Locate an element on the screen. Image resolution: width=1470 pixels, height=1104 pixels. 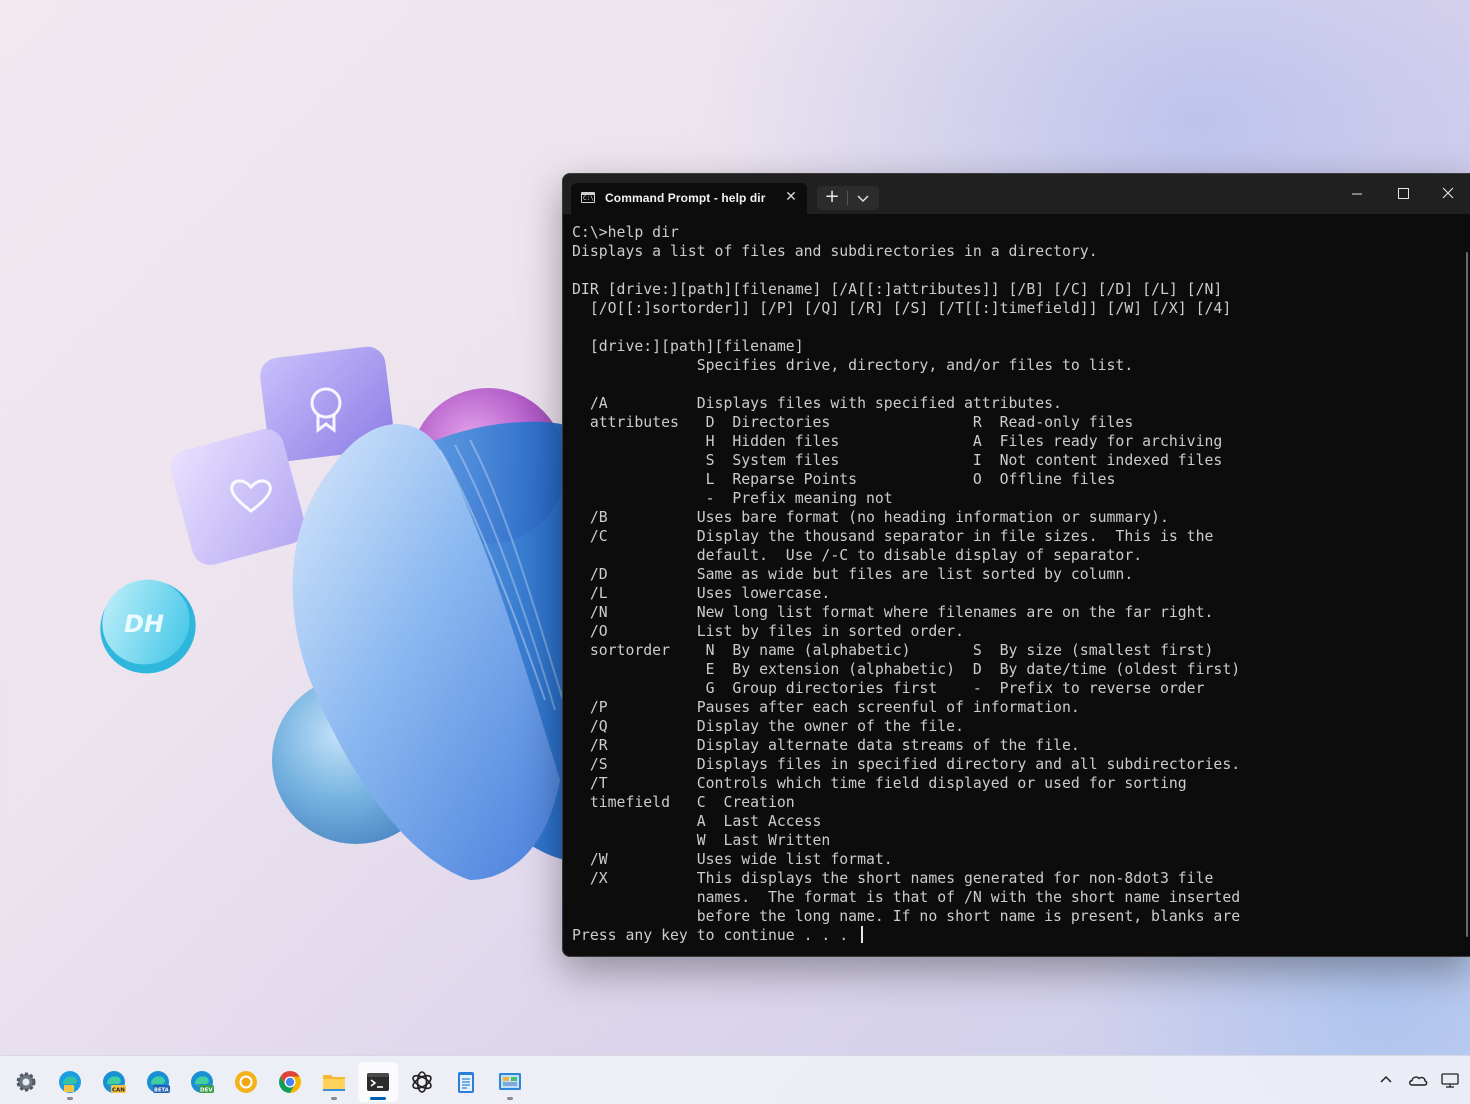
tab-close-button: ✕ is located at coordinates (791, 197).